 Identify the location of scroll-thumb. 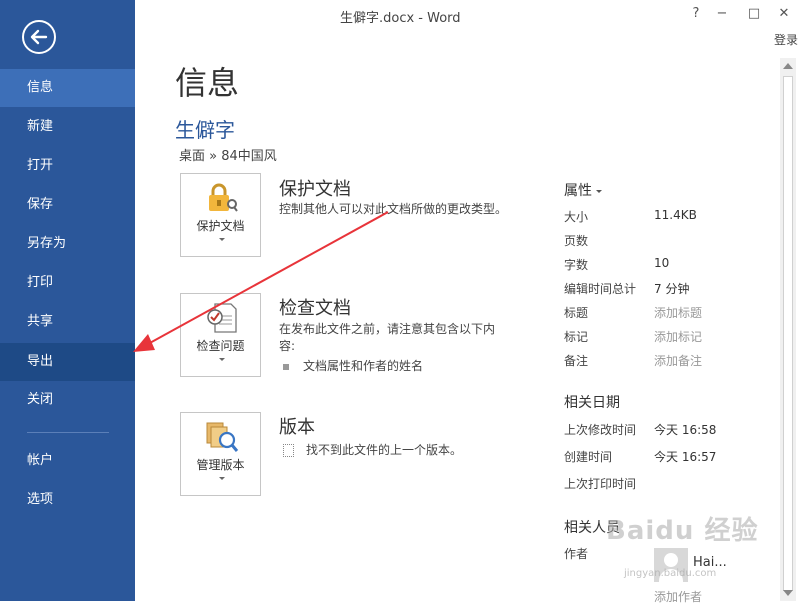
(788, 333).